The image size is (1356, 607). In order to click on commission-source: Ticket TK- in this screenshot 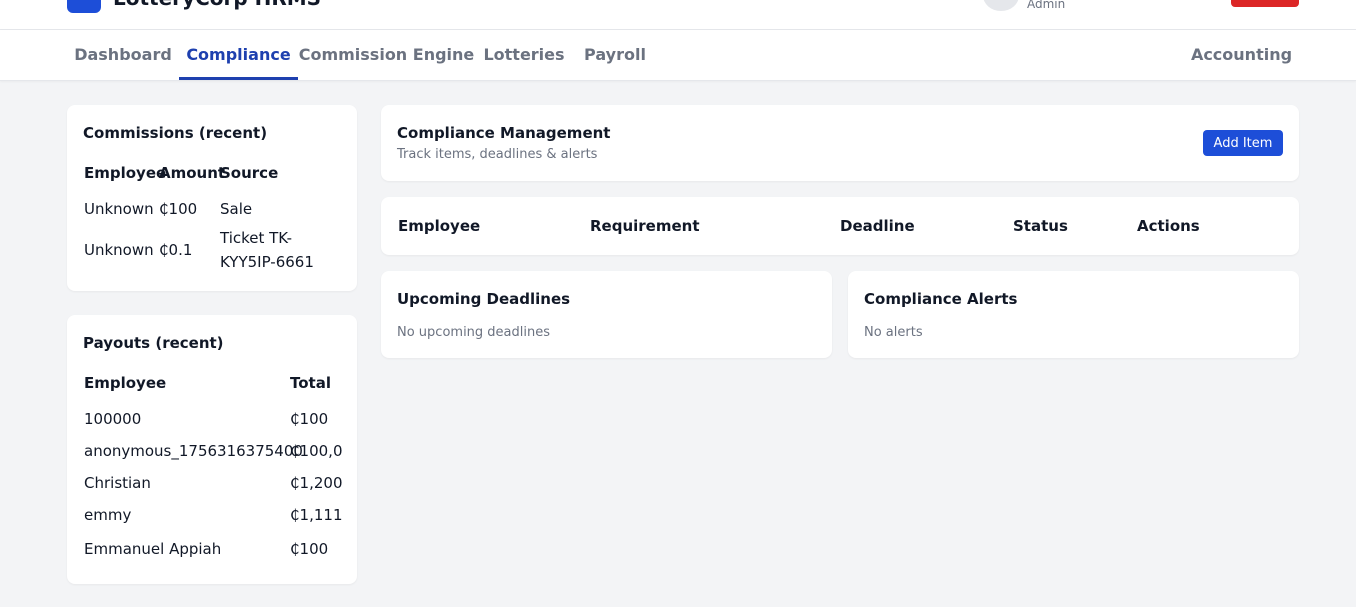, I will do `click(256, 238)`.